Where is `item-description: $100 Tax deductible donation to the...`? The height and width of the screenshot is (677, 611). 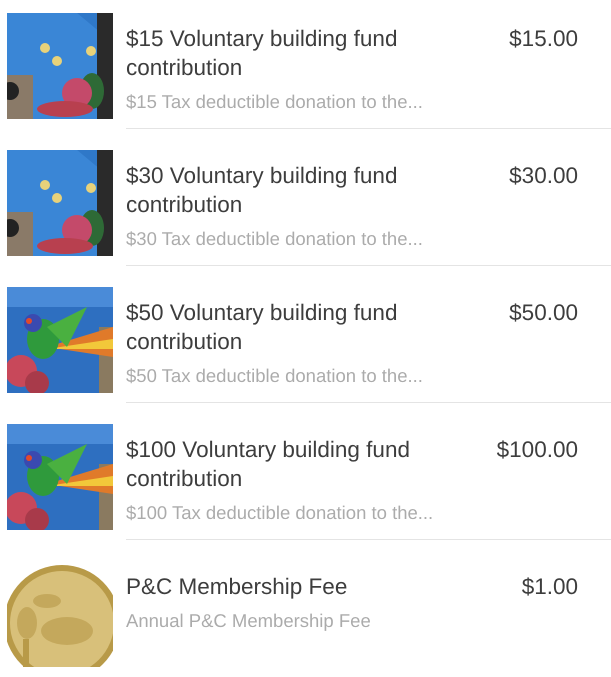
item-description: $100 Tax deductible donation to the... is located at coordinates (280, 513).